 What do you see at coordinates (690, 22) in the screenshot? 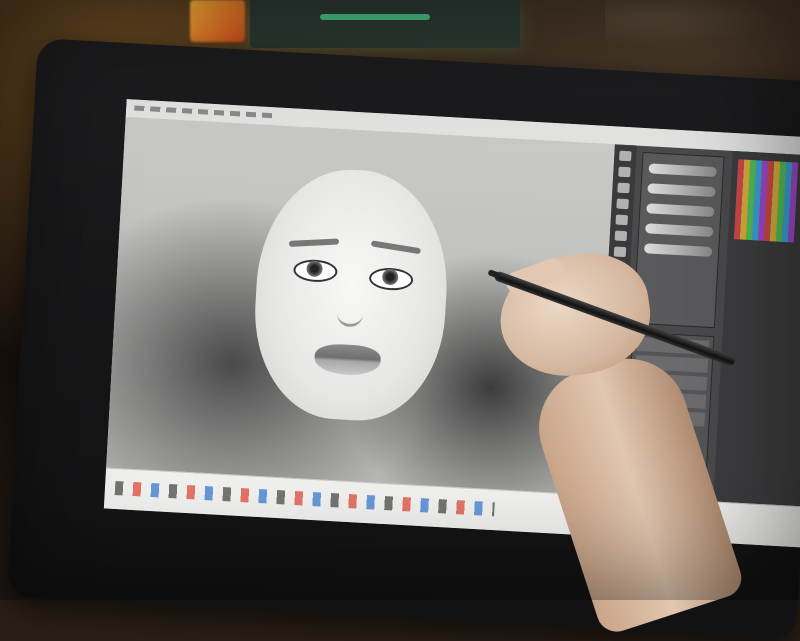
I see `background-microphone` at bounding box center [690, 22].